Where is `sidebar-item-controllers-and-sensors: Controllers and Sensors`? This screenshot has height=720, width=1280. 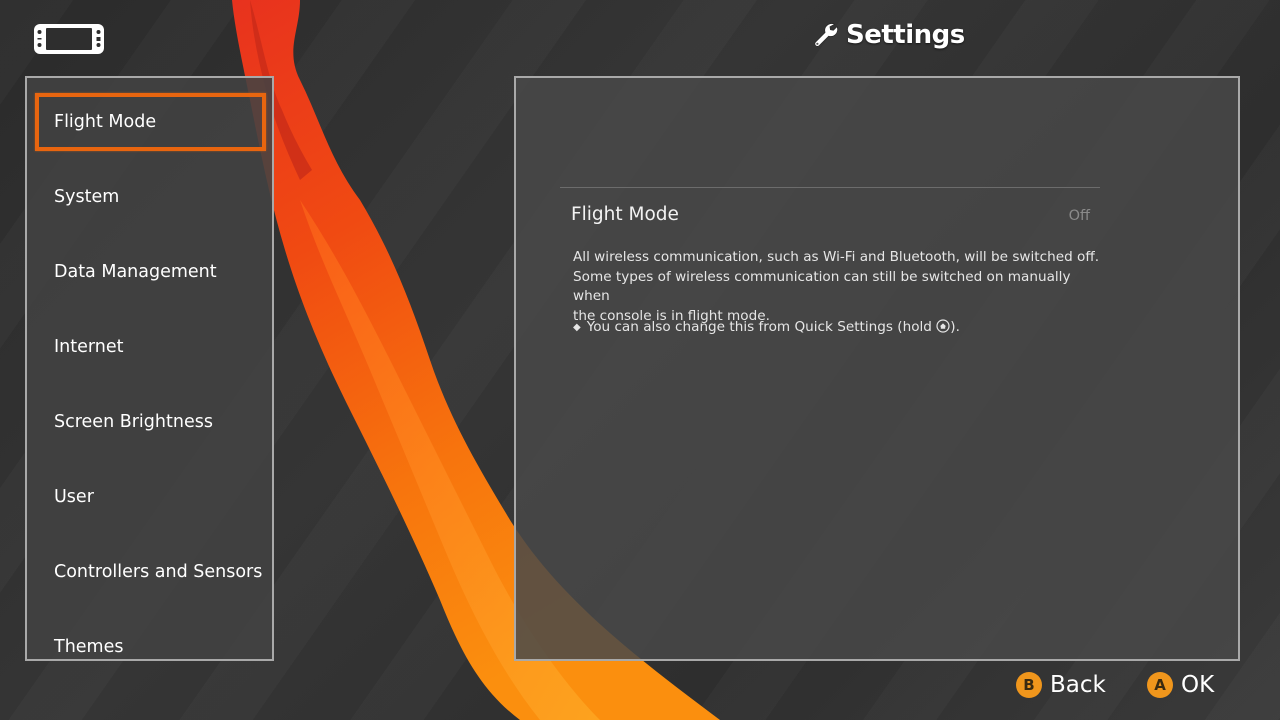
sidebar-item-controllers-and-sensors: Controllers and Sensors is located at coordinates (150, 572).